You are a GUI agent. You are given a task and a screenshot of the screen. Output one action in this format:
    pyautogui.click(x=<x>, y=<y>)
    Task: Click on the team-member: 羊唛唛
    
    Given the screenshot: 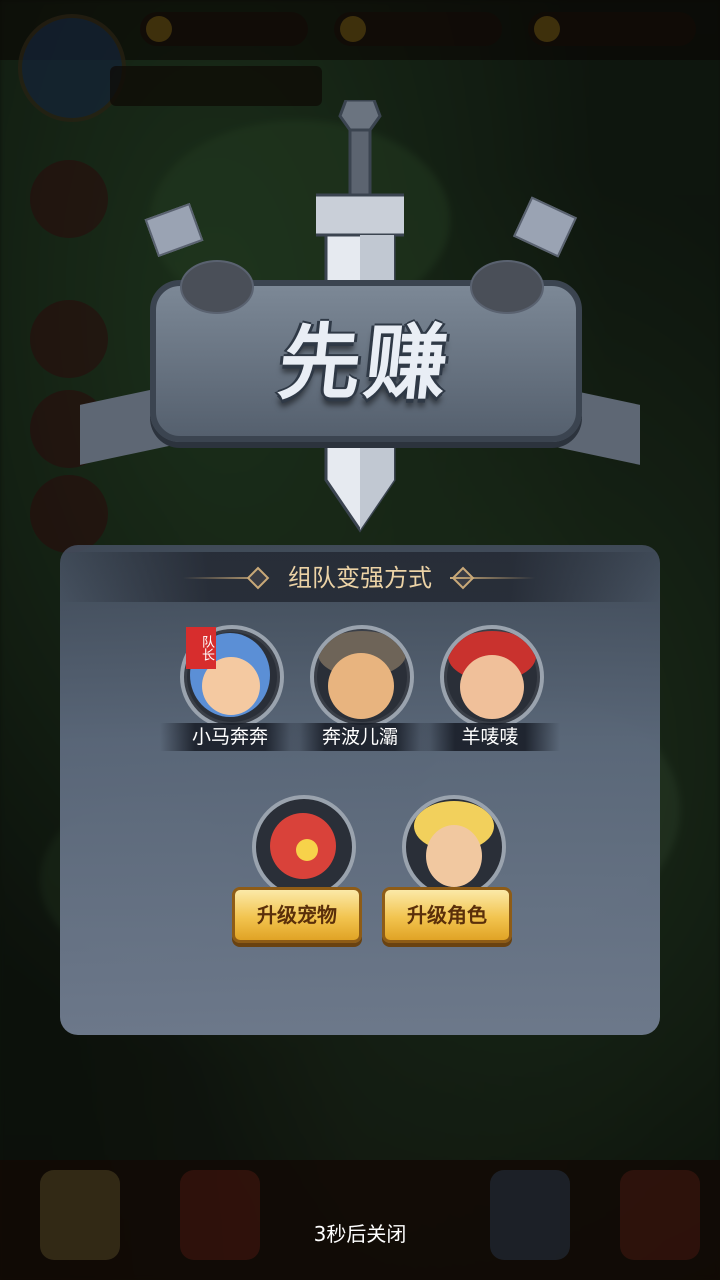 What is the action you would take?
    pyautogui.click(x=490, y=690)
    